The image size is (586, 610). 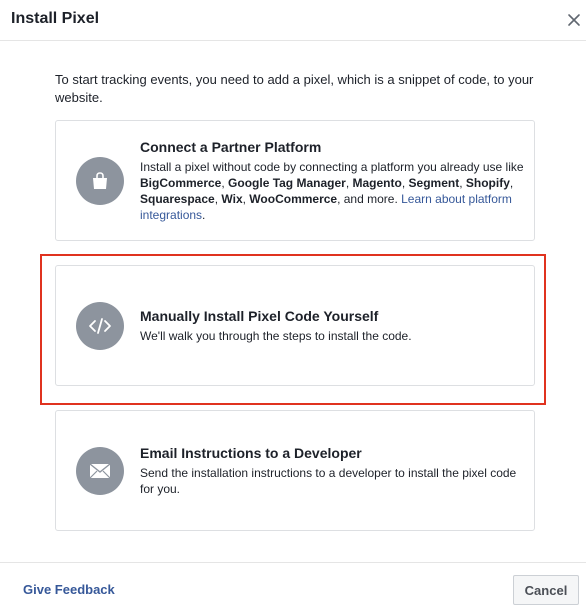 I want to click on option-desc-suffix: , and more., so click(x=369, y=199).